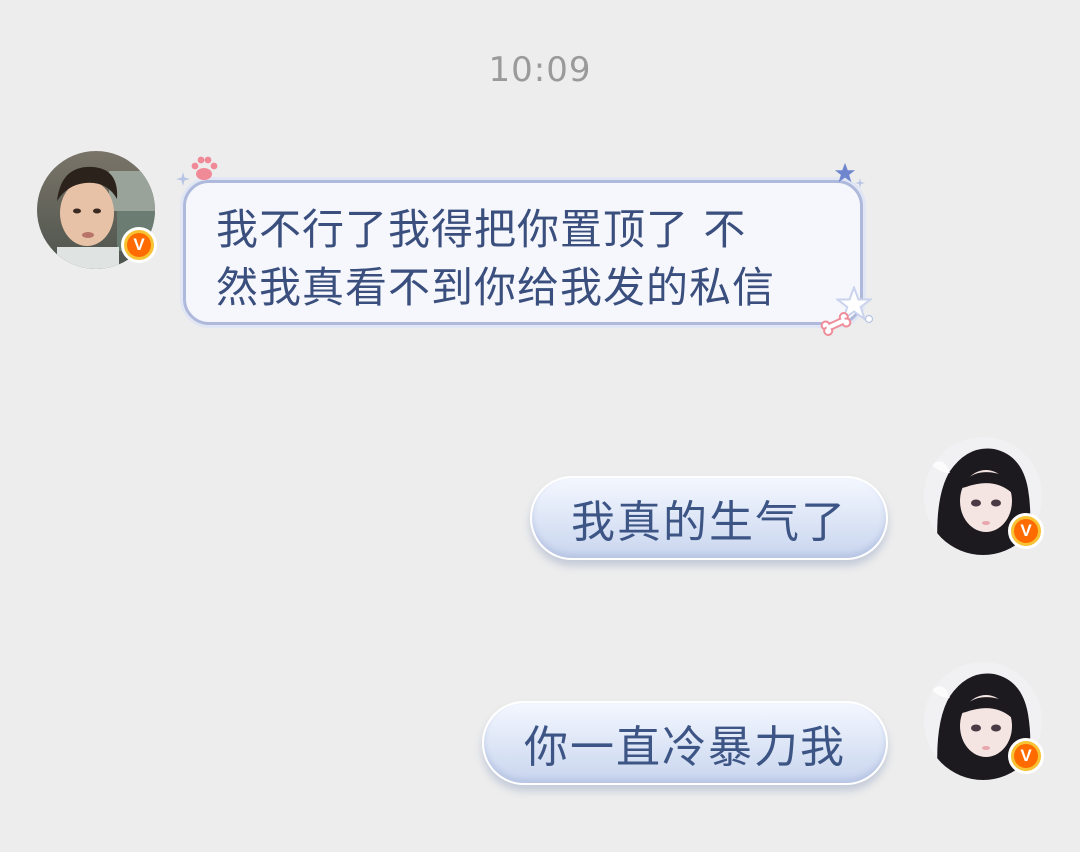  I want to click on incoming-message-bubble: 我不行了我得把你置顶了 不 然我真看不到你给我发的私信, so click(523, 252).